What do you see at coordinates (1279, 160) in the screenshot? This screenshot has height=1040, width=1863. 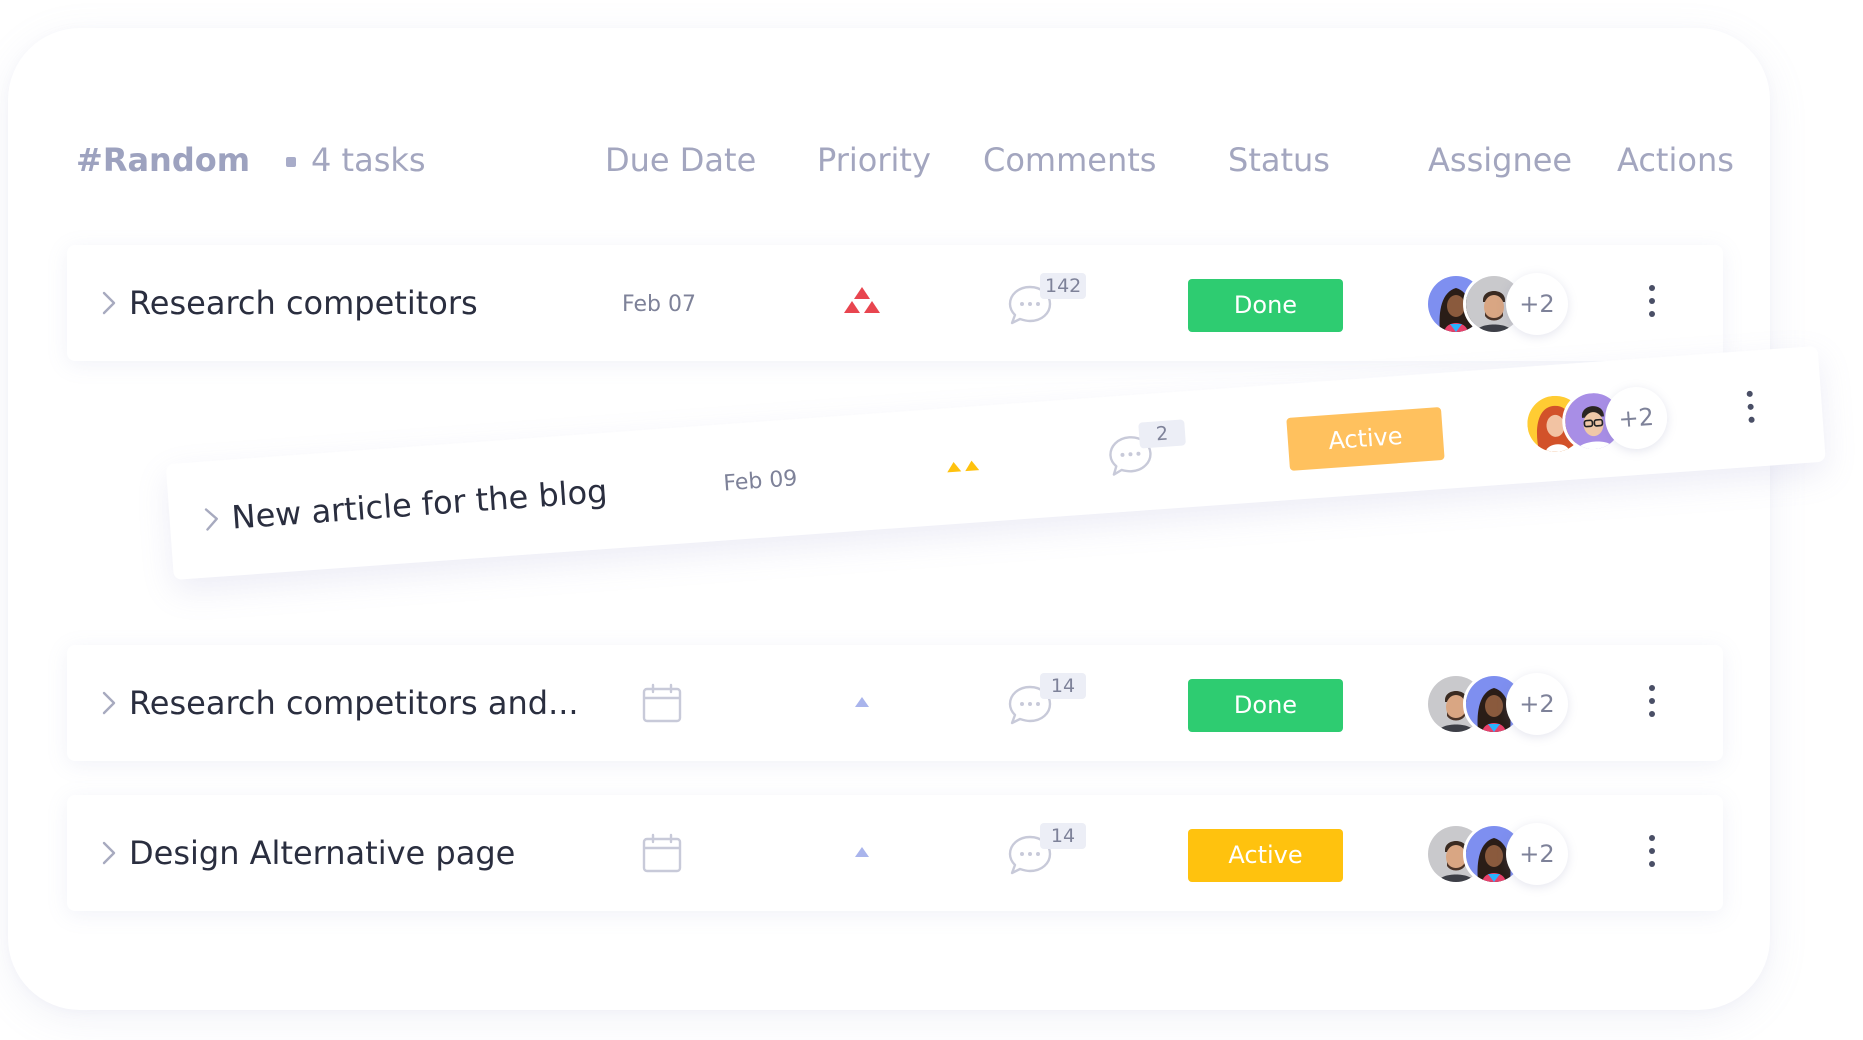 I see `column-header-status: Status` at bounding box center [1279, 160].